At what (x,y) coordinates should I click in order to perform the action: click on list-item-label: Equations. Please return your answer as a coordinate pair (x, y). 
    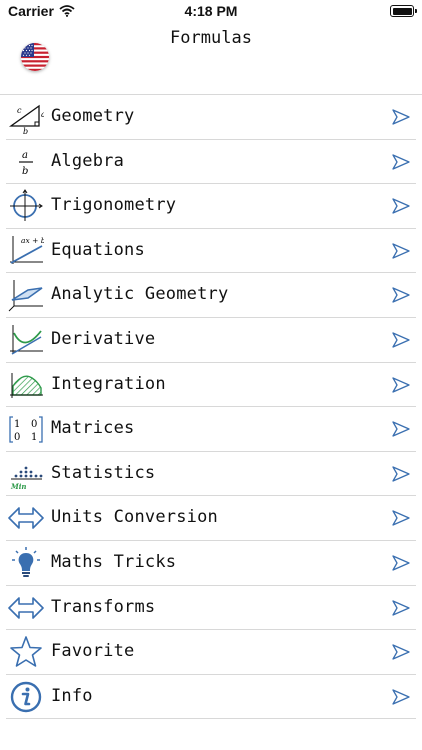
    Looking at the image, I should click on (98, 249).